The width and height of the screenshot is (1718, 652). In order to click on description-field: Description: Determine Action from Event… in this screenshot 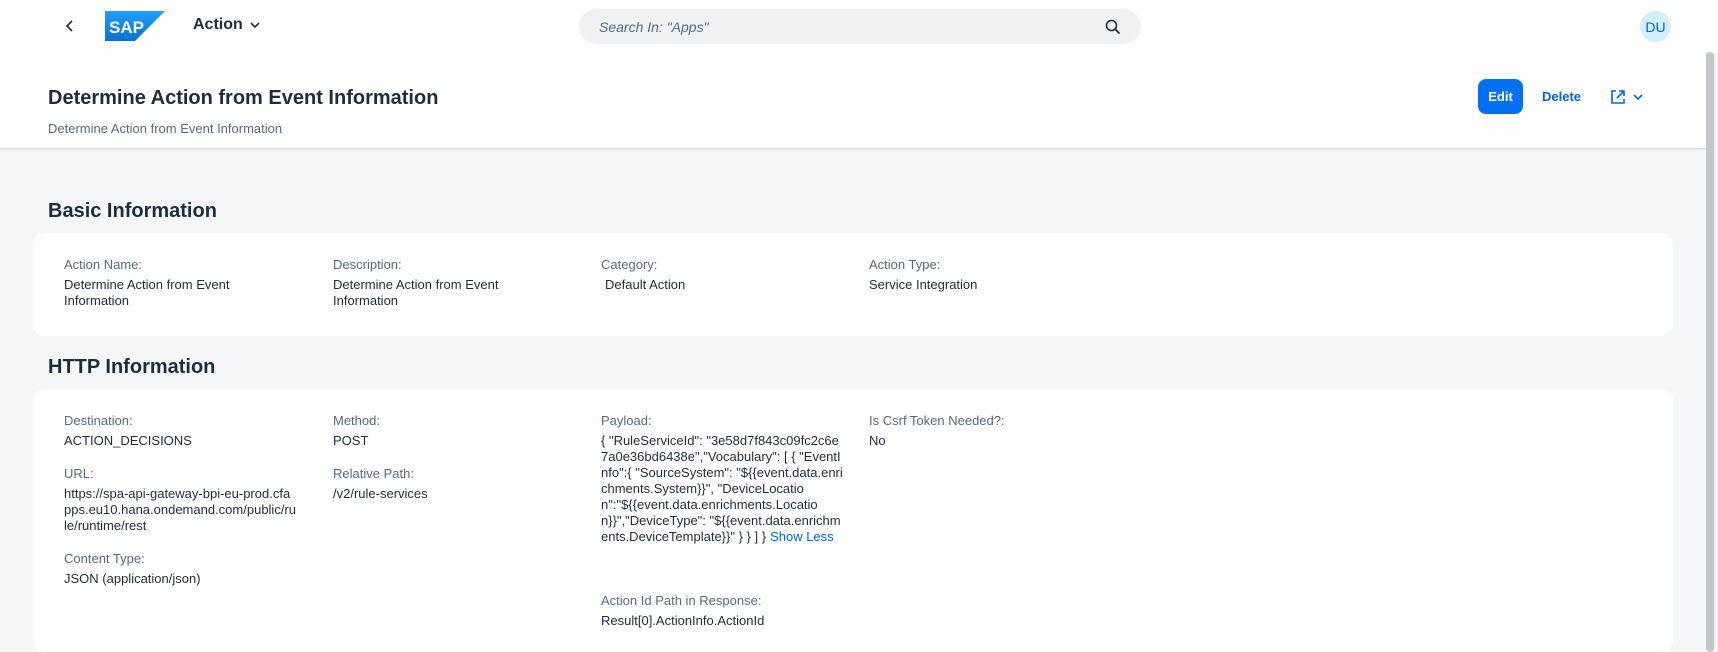, I will do `click(453, 283)`.